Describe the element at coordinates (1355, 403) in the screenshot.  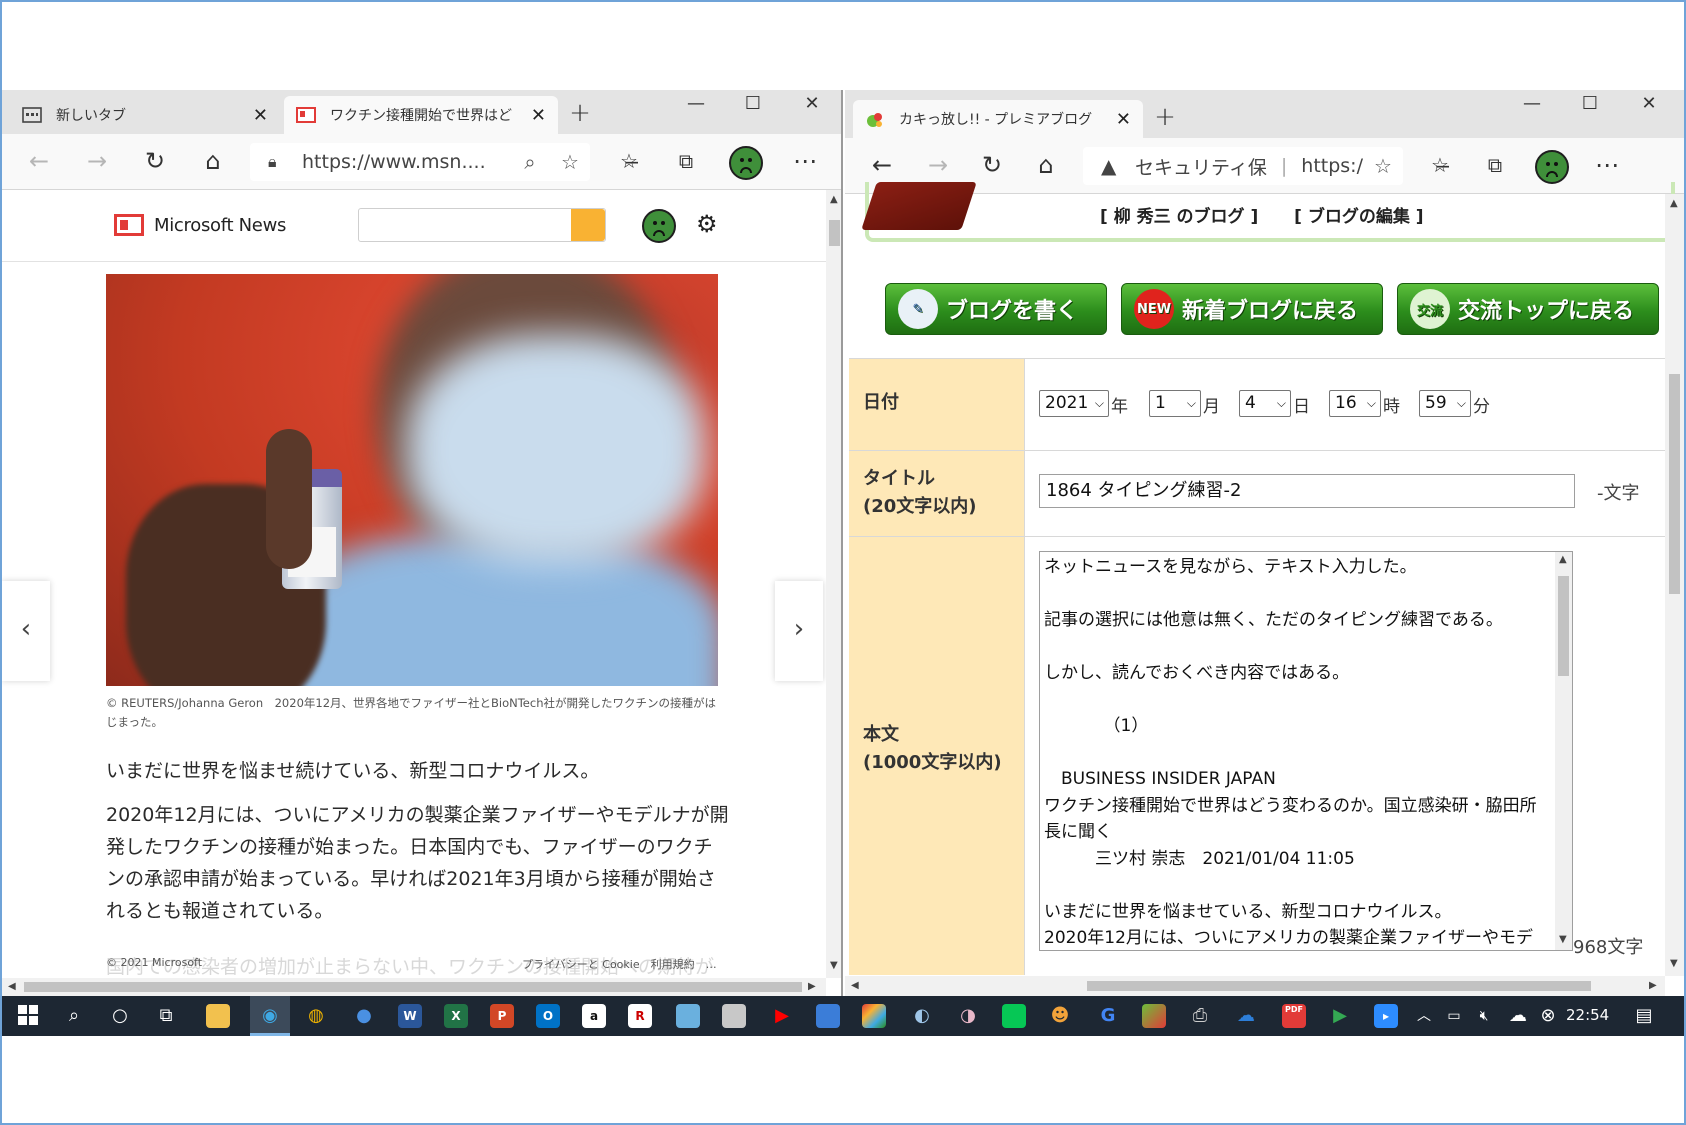
I see `hour-select: 16 ⌵` at that location.